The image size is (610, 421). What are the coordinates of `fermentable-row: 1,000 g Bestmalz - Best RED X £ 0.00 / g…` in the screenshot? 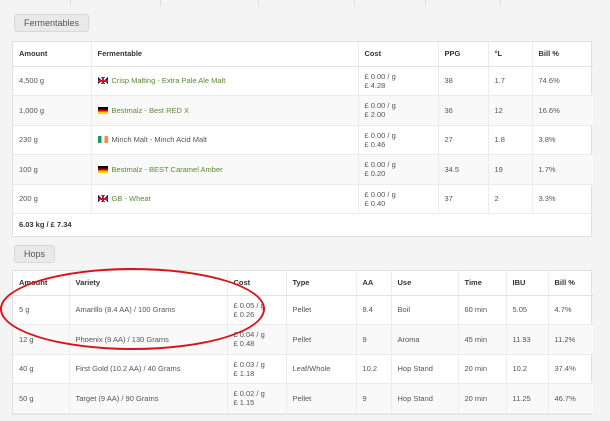 It's located at (303, 110).